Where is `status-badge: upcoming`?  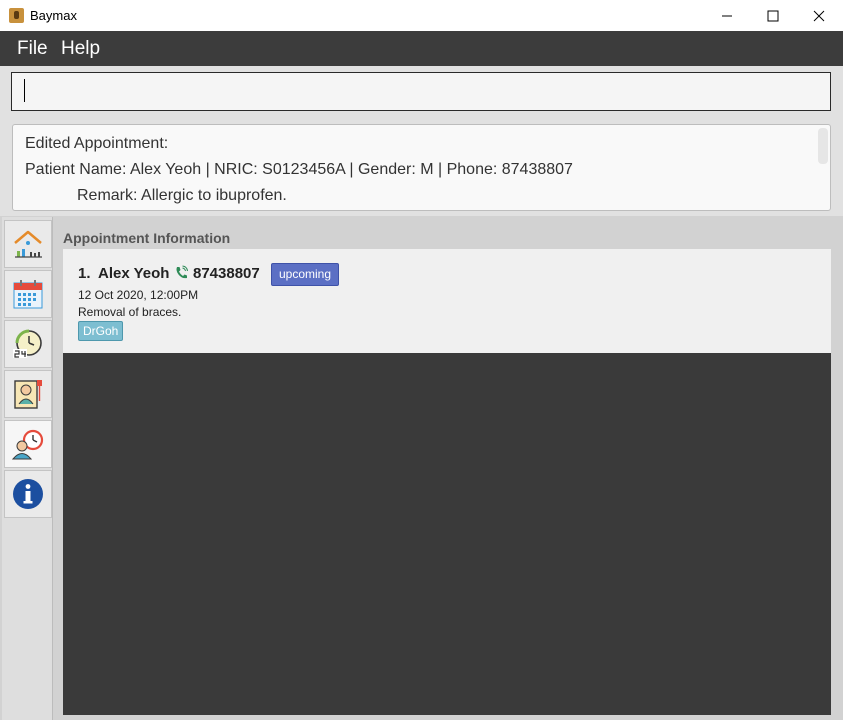 status-badge: upcoming is located at coordinates (305, 274).